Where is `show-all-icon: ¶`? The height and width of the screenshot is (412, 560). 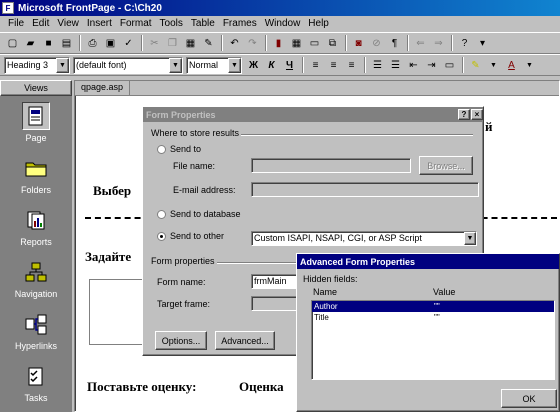 show-all-icon: ¶ is located at coordinates (394, 43).